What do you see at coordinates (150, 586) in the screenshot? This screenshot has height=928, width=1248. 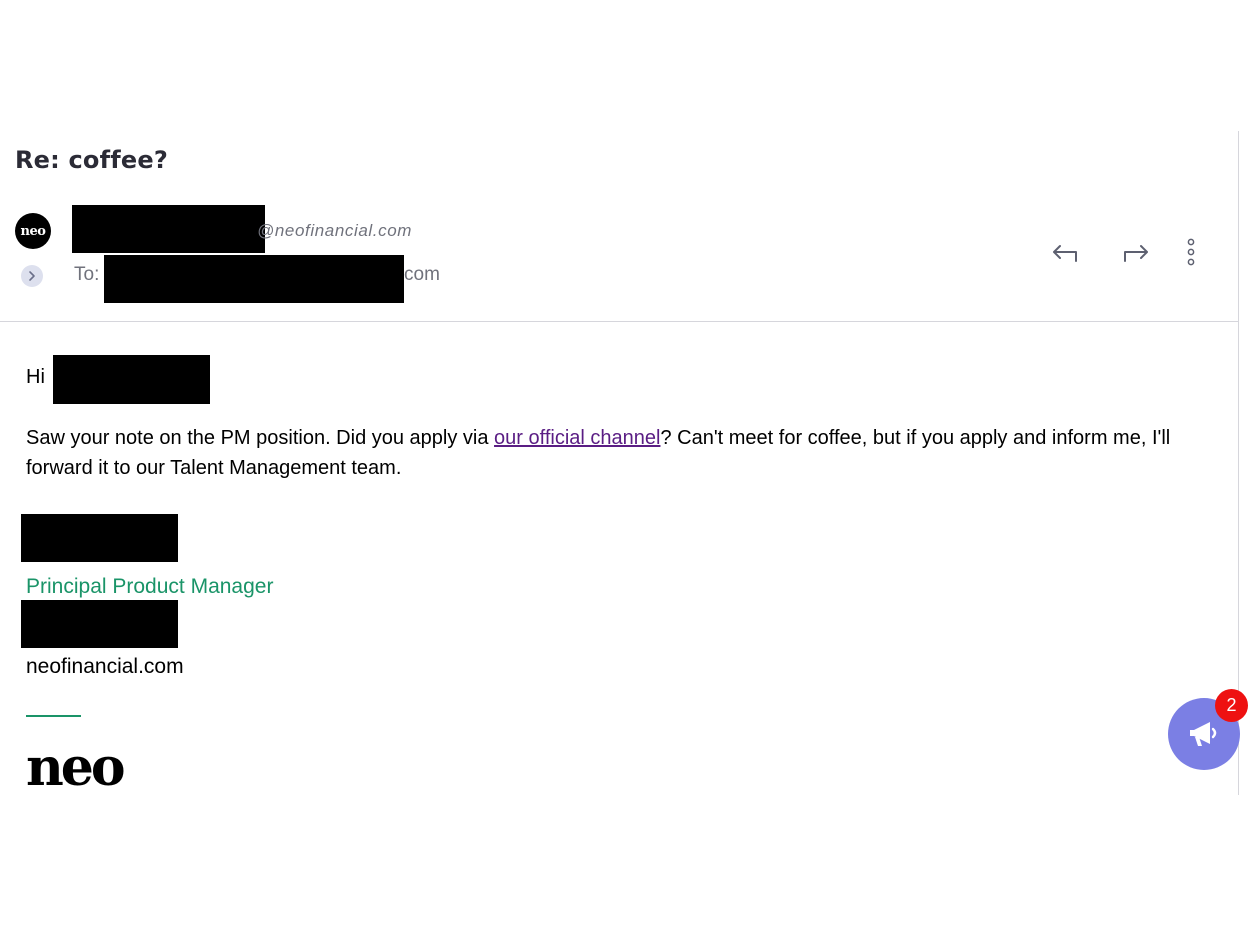 I see `signature-title: Principal Product Manager` at bounding box center [150, 586].